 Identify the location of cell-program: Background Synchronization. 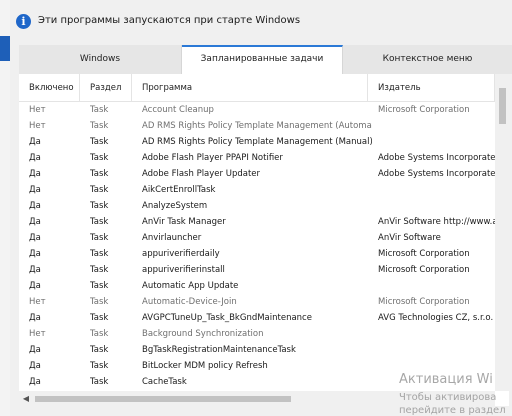
(203, 334).